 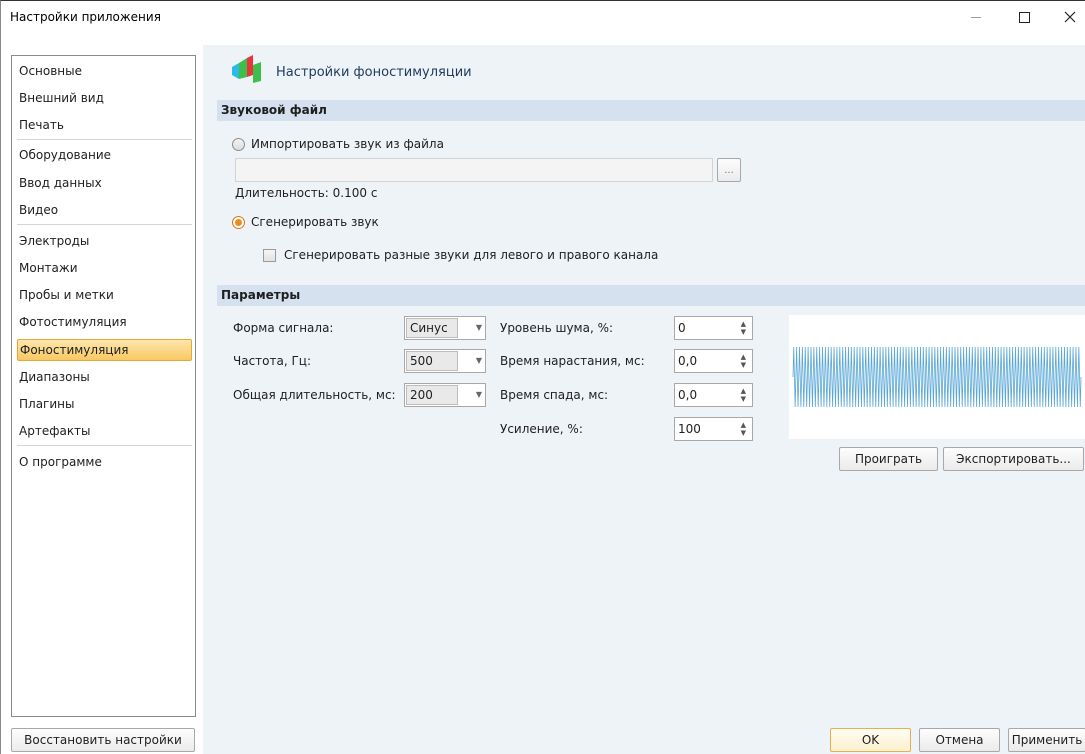 What do you see at coordinates (541, 429) in the screenshot?
I see `gain-label: Усиление, %:` at bounding box center [541, 429].